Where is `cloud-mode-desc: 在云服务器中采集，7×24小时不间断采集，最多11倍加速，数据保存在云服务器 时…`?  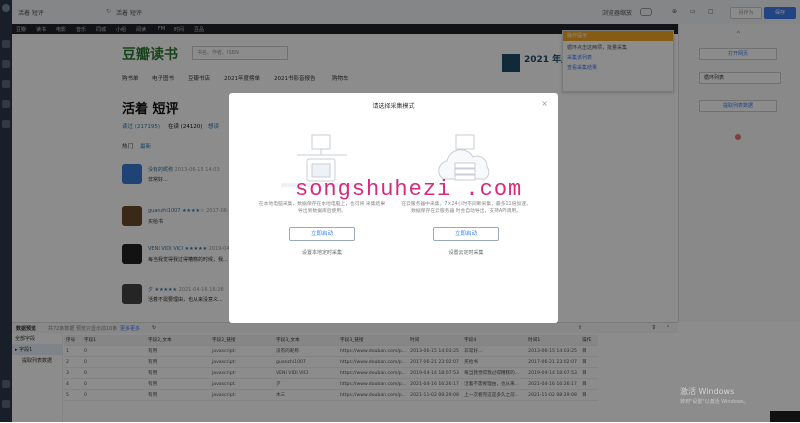
cloud-mode-desc: 在云服务器中采集，7×24小时不间断采集，最多11倍加速，数据保存在云服务器 时… is located at coordinates (466, 208).